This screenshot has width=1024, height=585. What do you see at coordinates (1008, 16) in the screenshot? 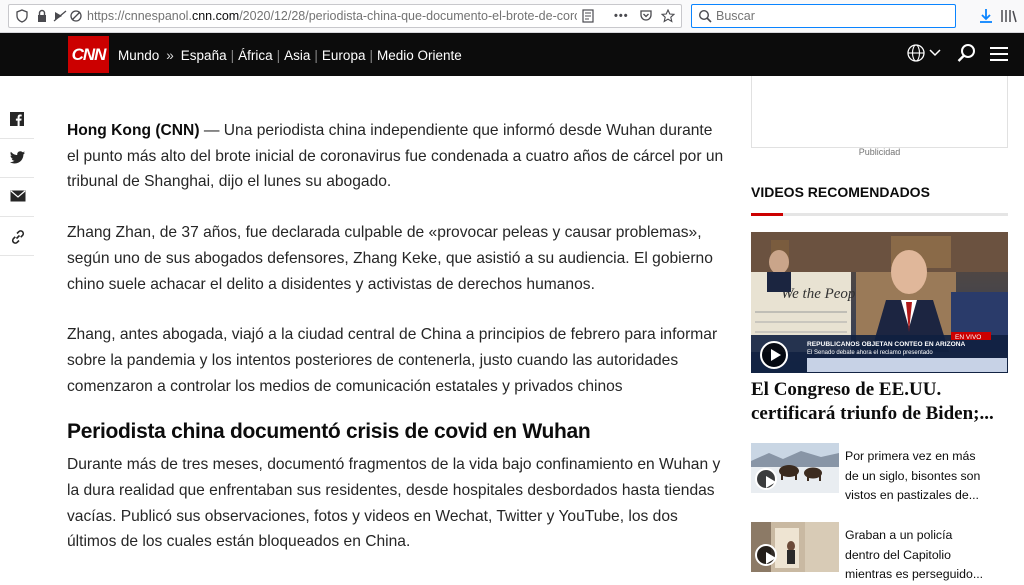
I see `library-icon` at bounding box center [1008, 16].